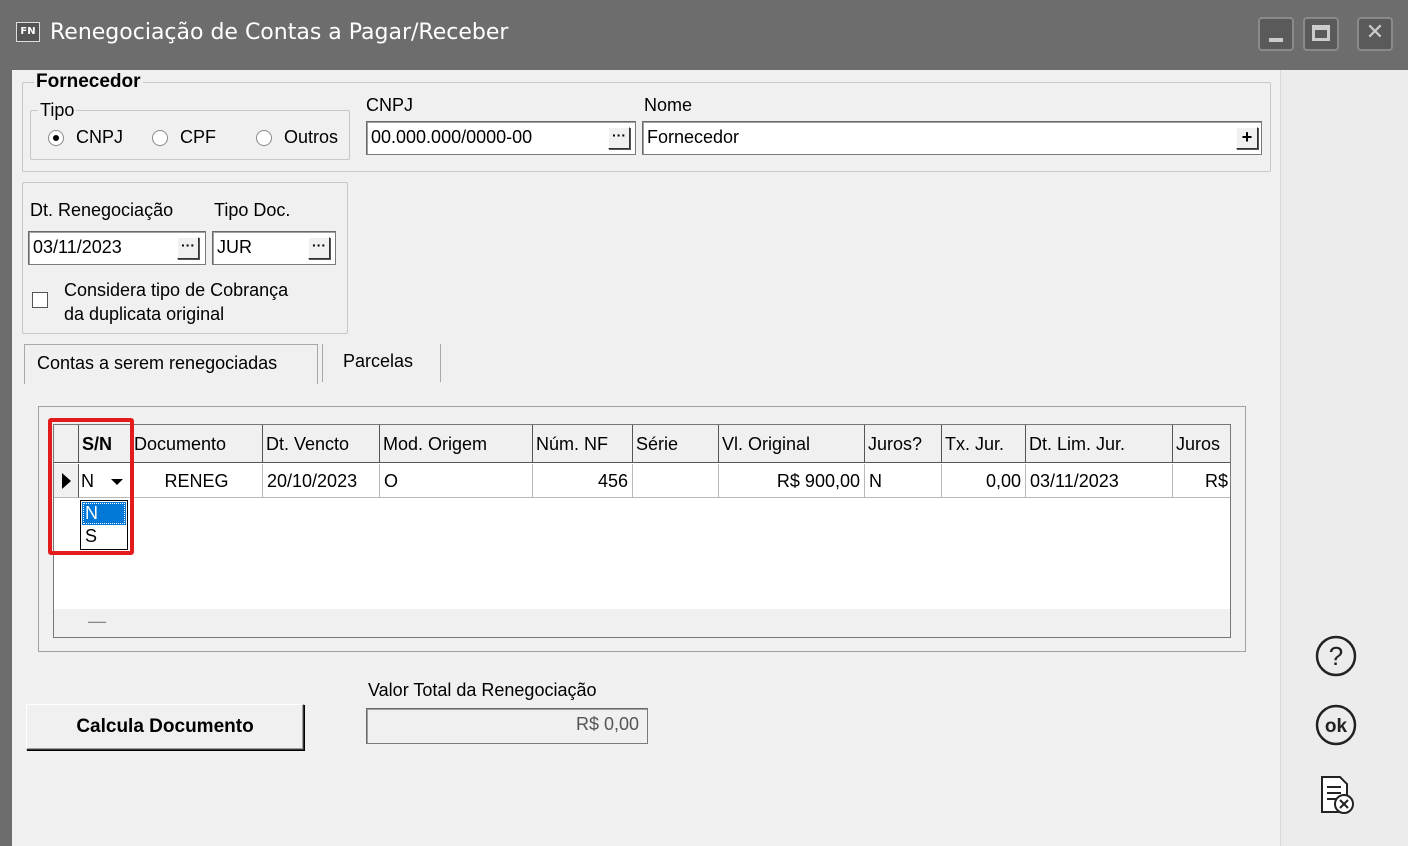  I want to click on tipo-cpf-radio, so click(160, 138).